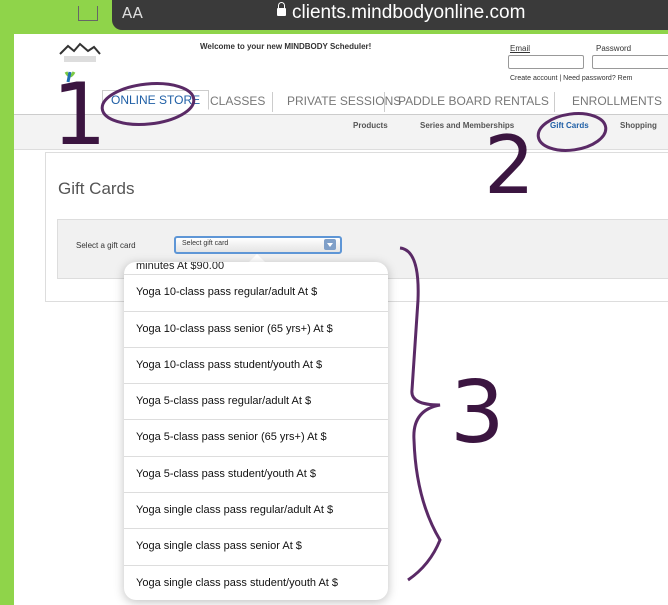 The width and height of the screenshot is (668, 605). What do you see at coordinates (572, 132) in the screenshot?
I see `annotation-circle-gift-cards` at bounding box center [572, 132].